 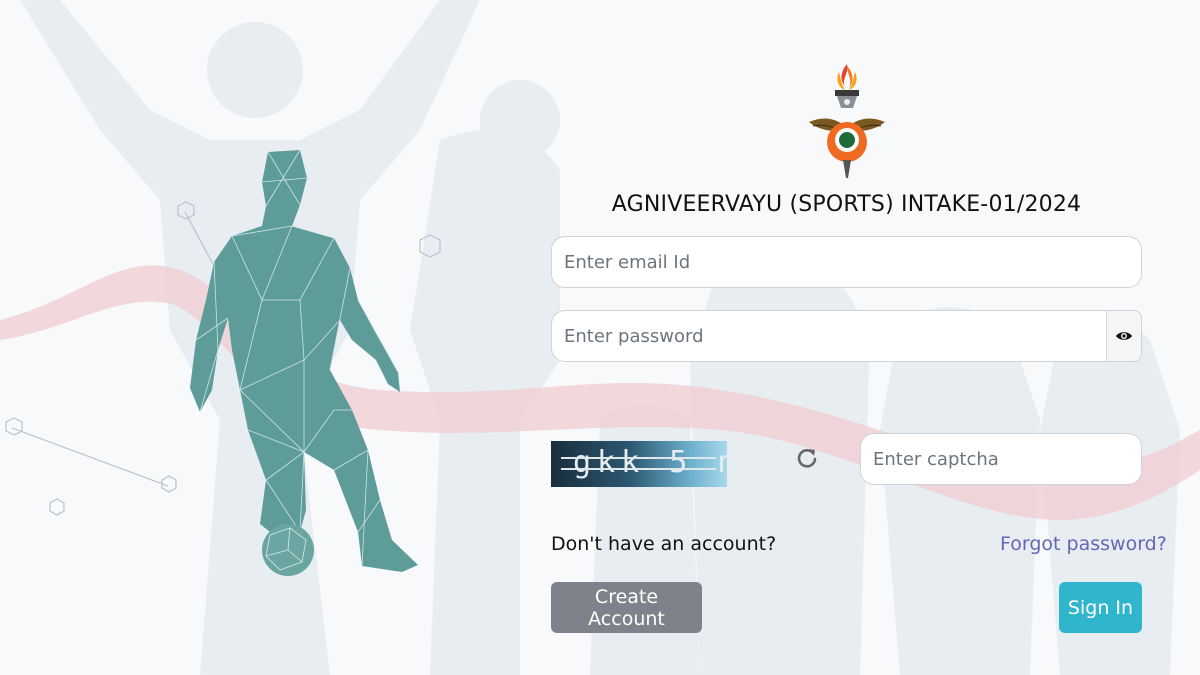 What do you see at coordinates (1001, 459) in the screenshot?
I see `captcha-field` at bounding box center [1001, 459].